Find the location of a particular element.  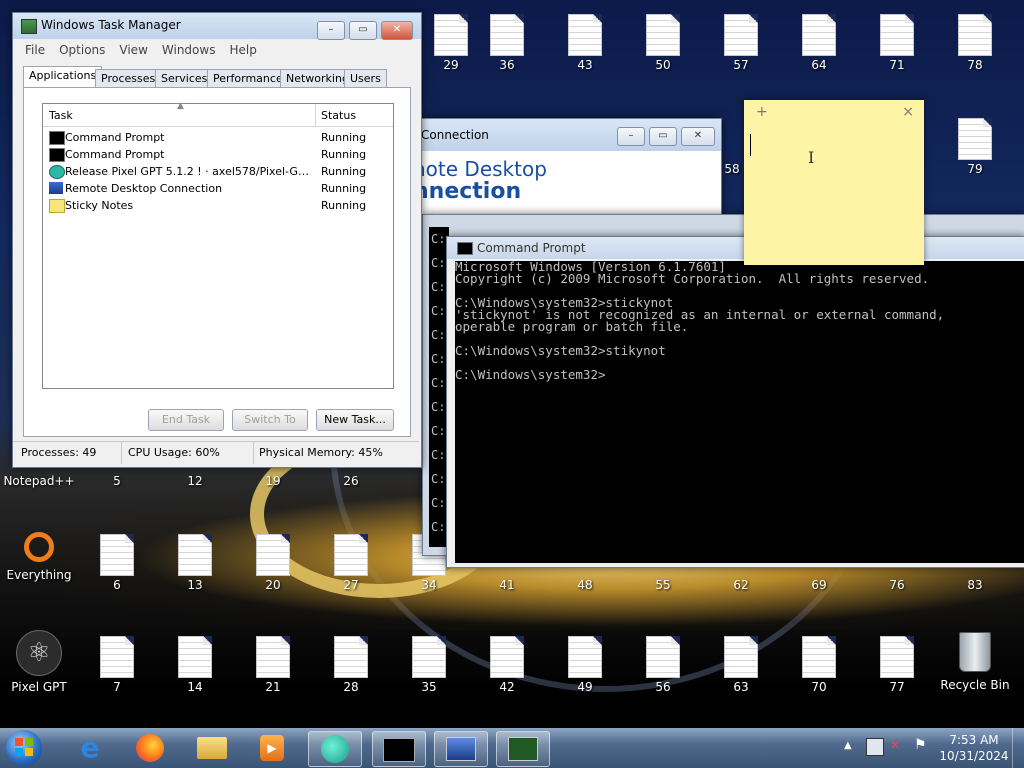

sticky-note-text-area is located at coordinates (833, 196).